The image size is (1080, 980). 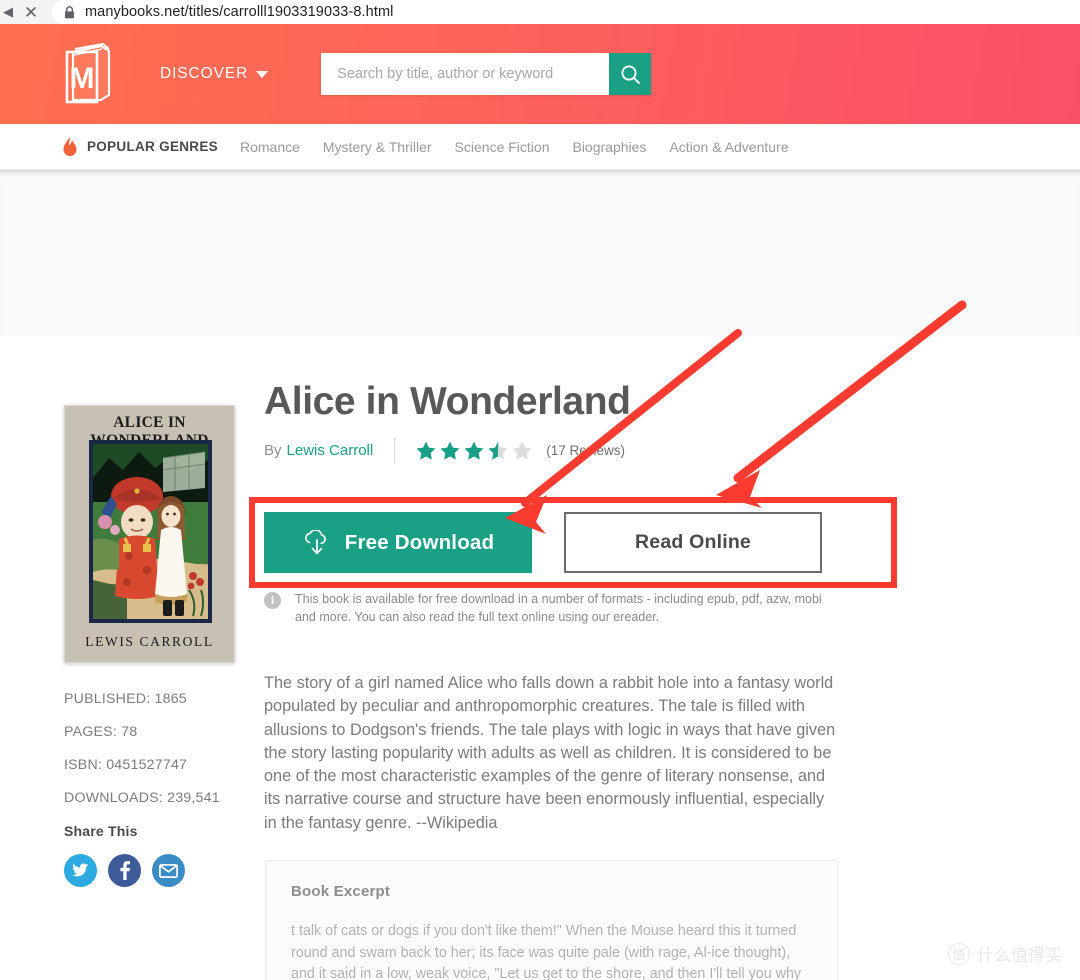 I want to click on genre-link-action-adventure: Action & Adventure, so click(x=728, y=147).